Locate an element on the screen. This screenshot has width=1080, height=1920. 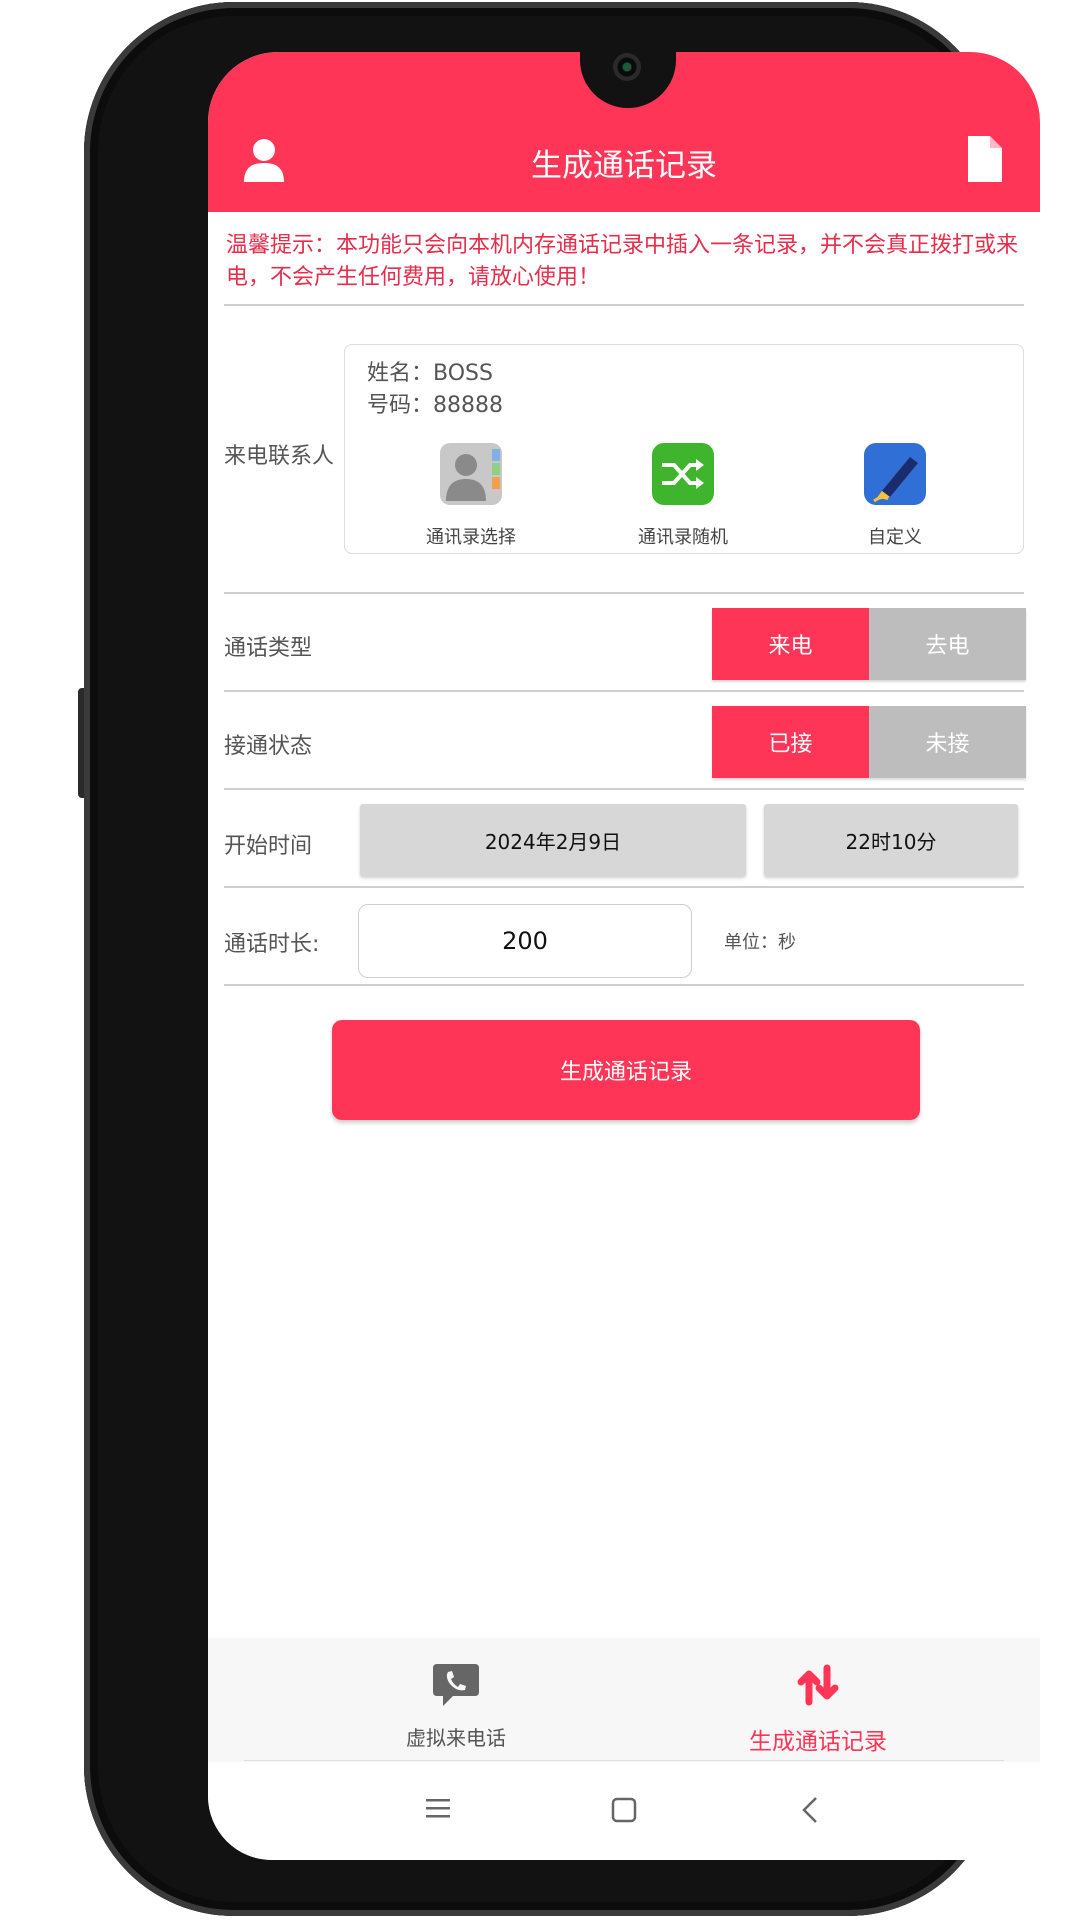
pick-from-contacts-button: 通讯录选择 is located at coordinates (471, 495).